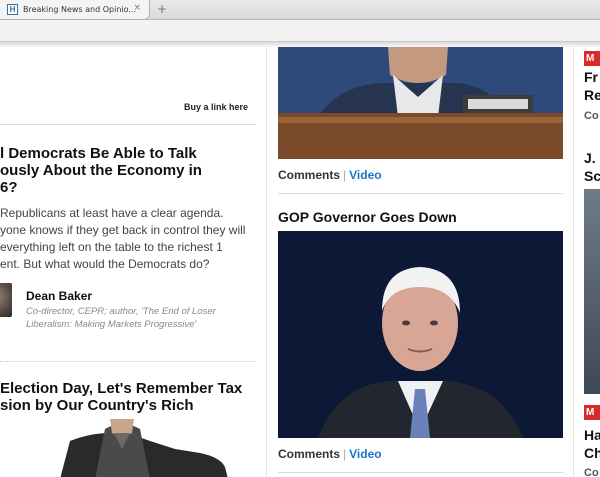 The height and width of the screenshot is (477, 600). I want to click on headline-line: 6?, so click(9, 187).